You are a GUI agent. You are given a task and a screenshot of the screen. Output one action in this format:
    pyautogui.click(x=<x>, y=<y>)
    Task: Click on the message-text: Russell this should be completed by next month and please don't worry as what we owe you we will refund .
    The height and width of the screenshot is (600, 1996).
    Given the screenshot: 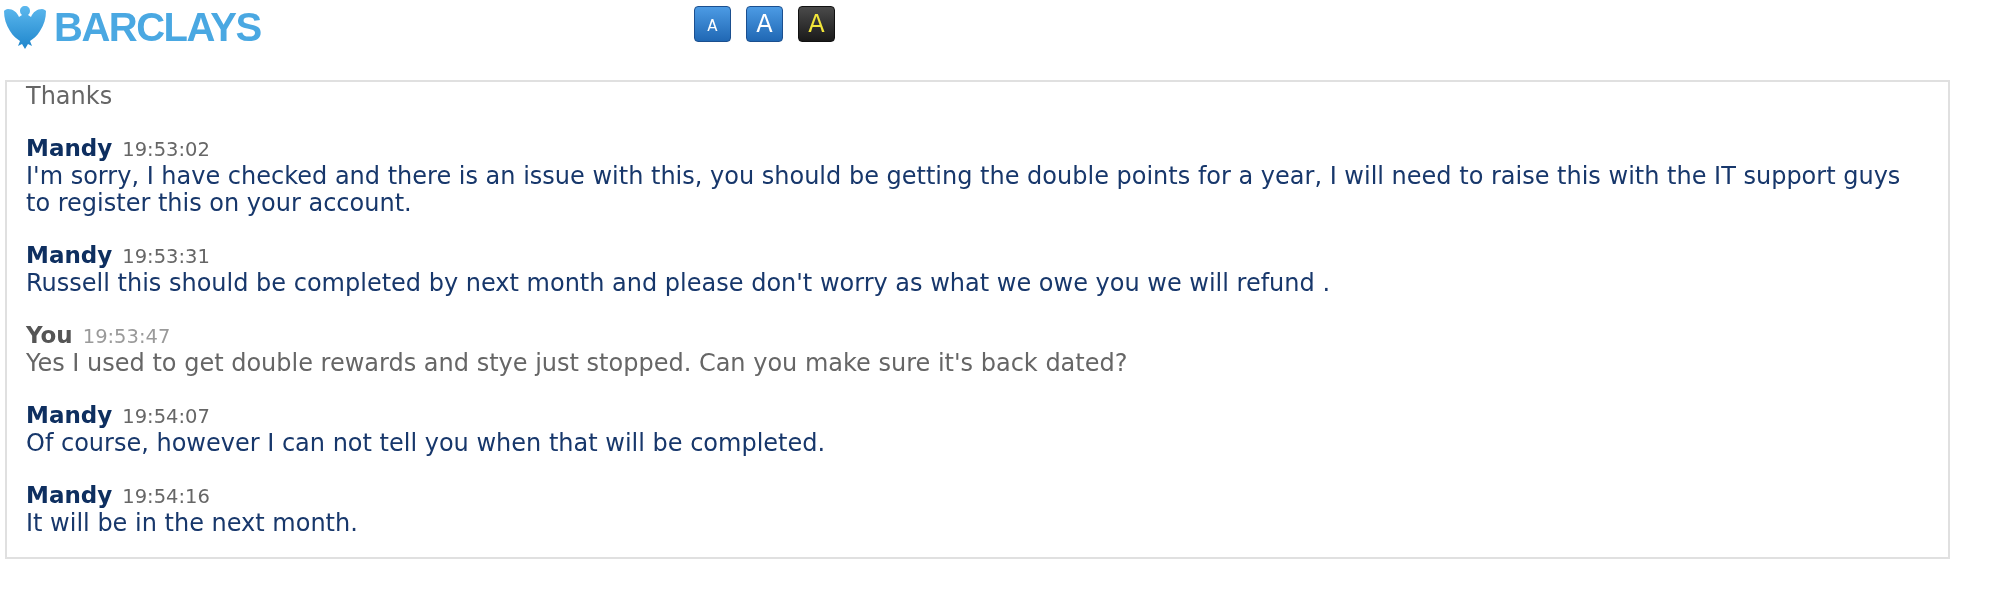 What is the action you would take?
    pyautogui.click(x=678, y=283)
    